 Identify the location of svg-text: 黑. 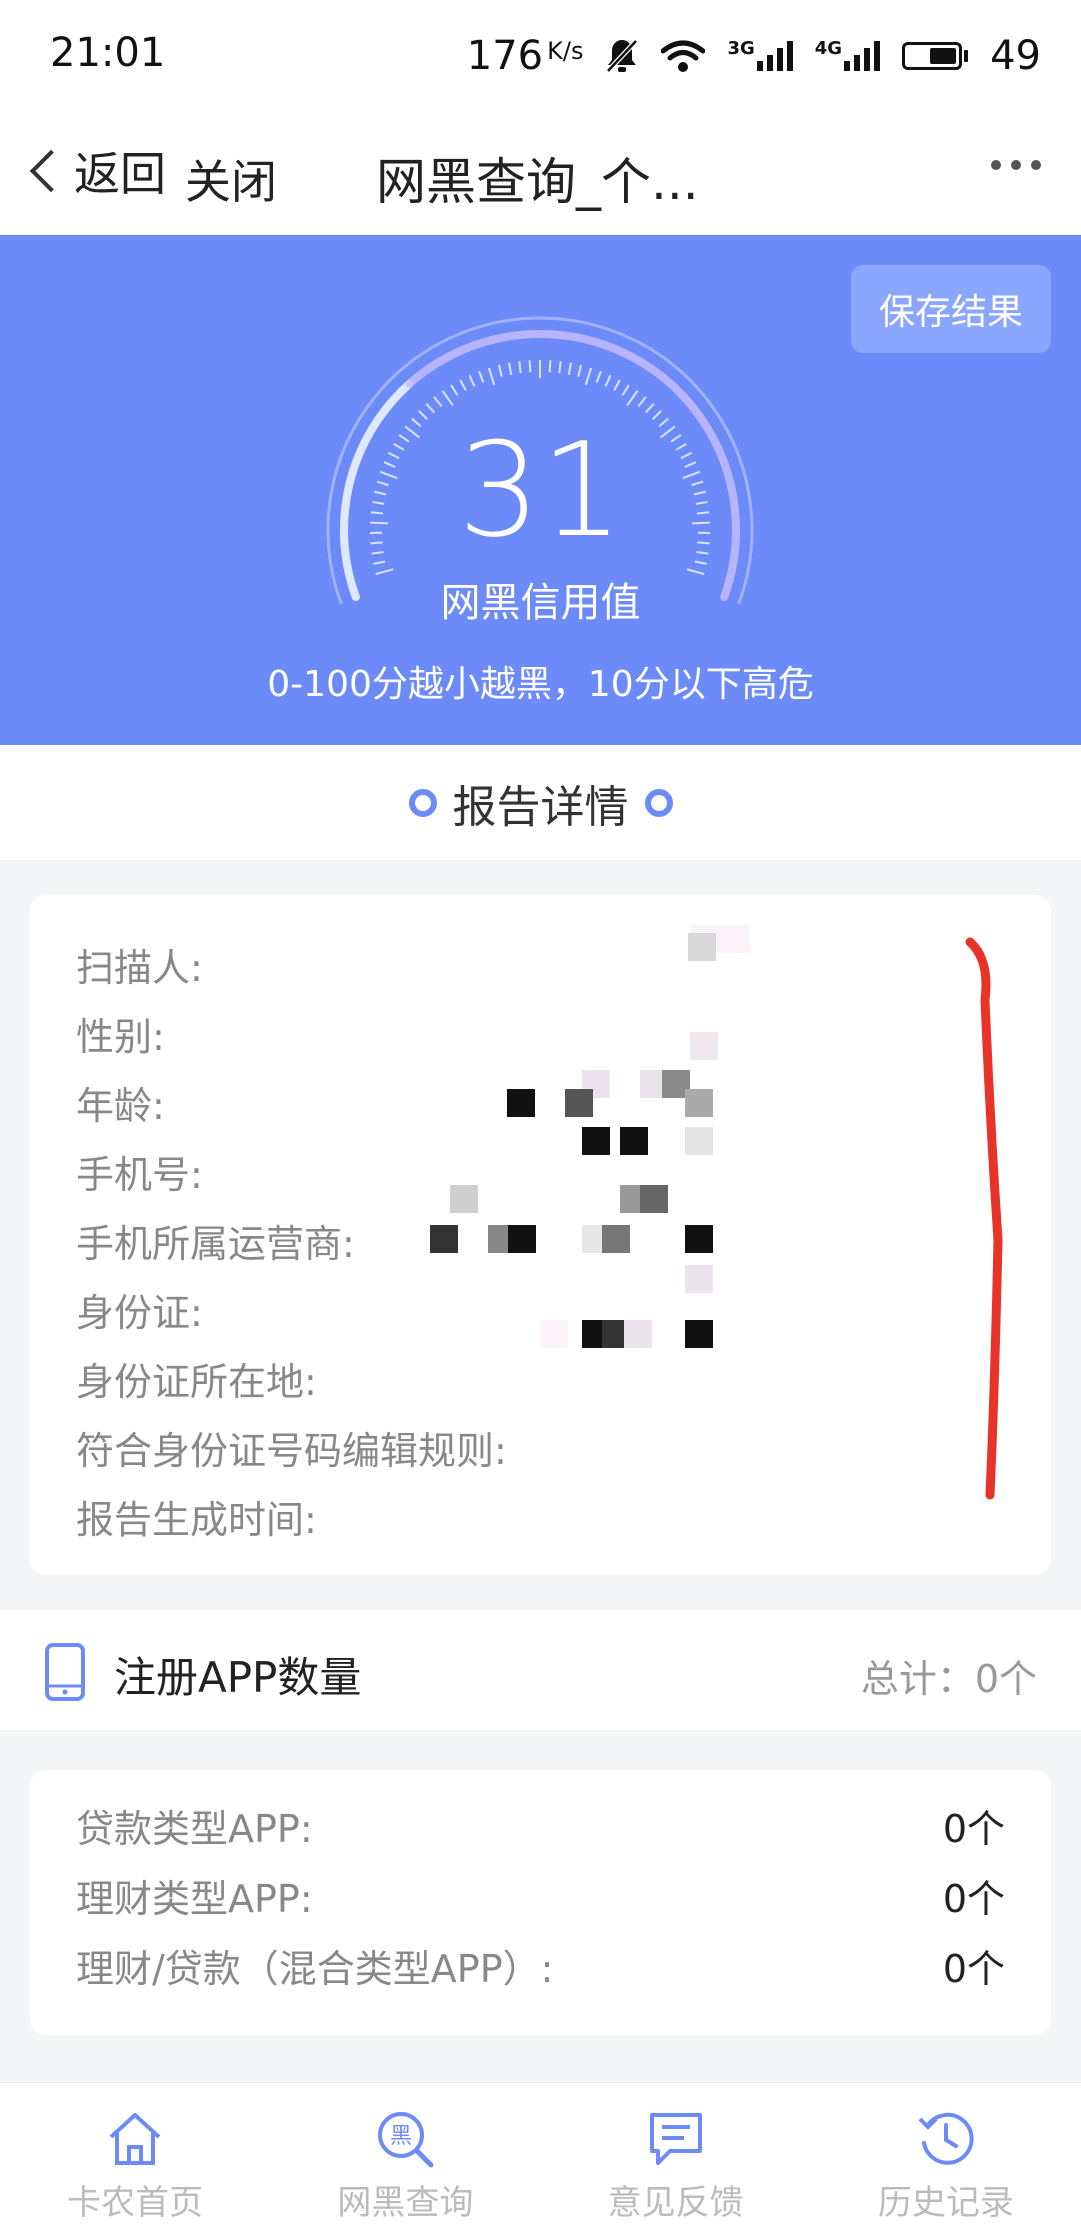
(401, 2136).